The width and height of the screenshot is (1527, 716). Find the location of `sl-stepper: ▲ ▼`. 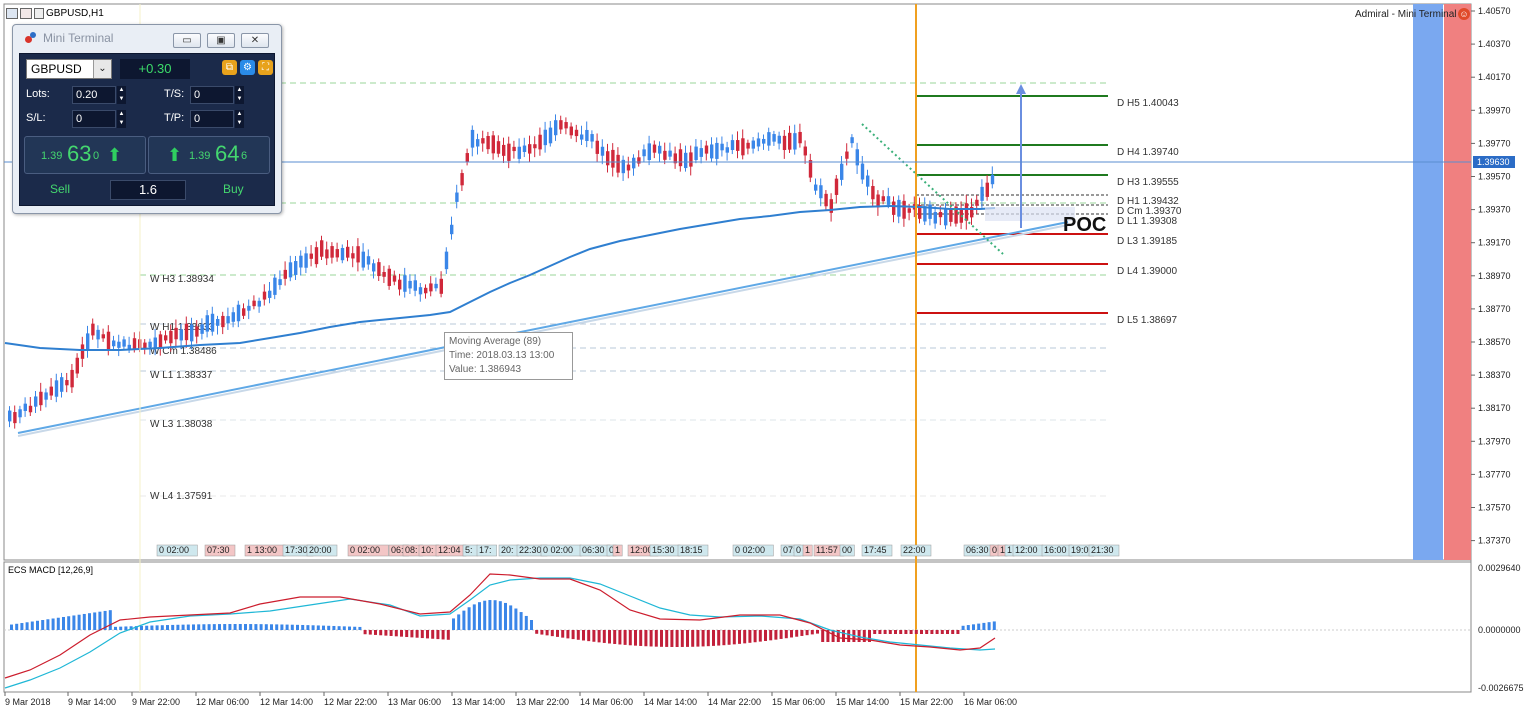

sl-stepper: ▲ ▼ is located at coordinates (121, 119).